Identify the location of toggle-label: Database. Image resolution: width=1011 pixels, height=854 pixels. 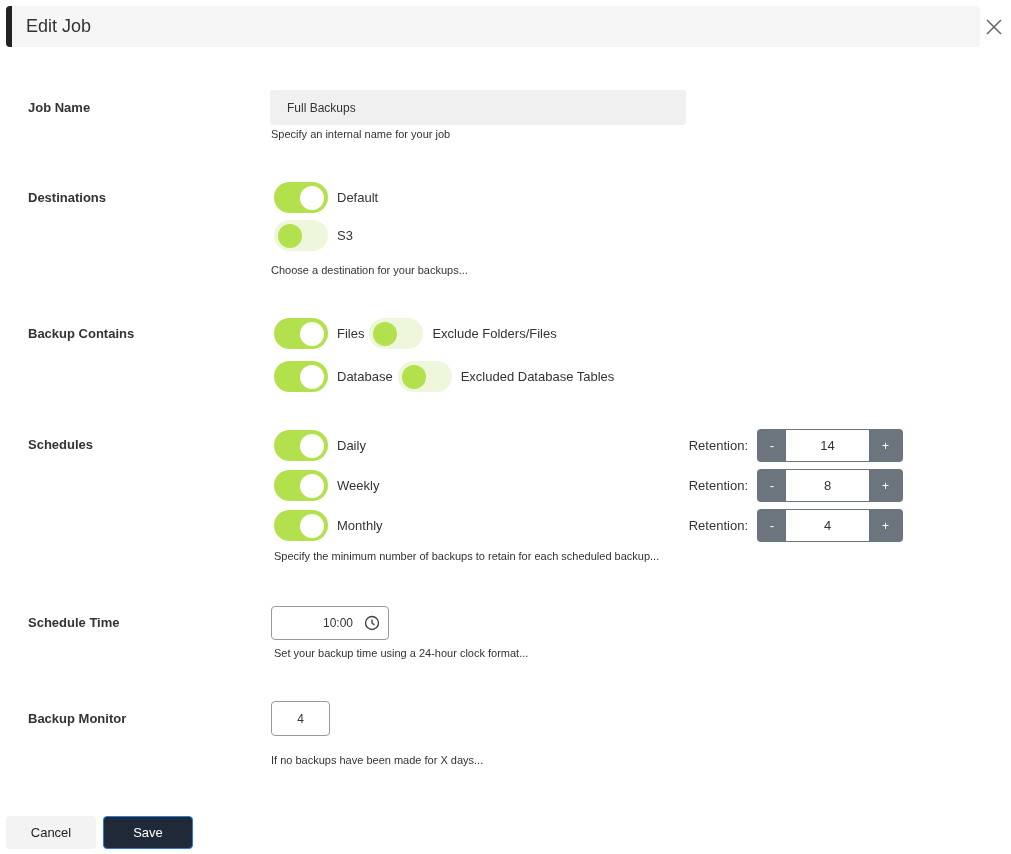
(365, 376).